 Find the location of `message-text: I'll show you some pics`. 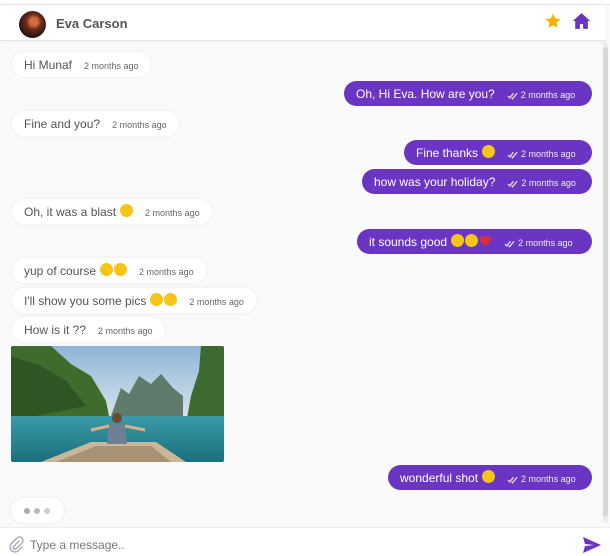

message-text: I'll show you some pics is located at coordinates (85, 300).